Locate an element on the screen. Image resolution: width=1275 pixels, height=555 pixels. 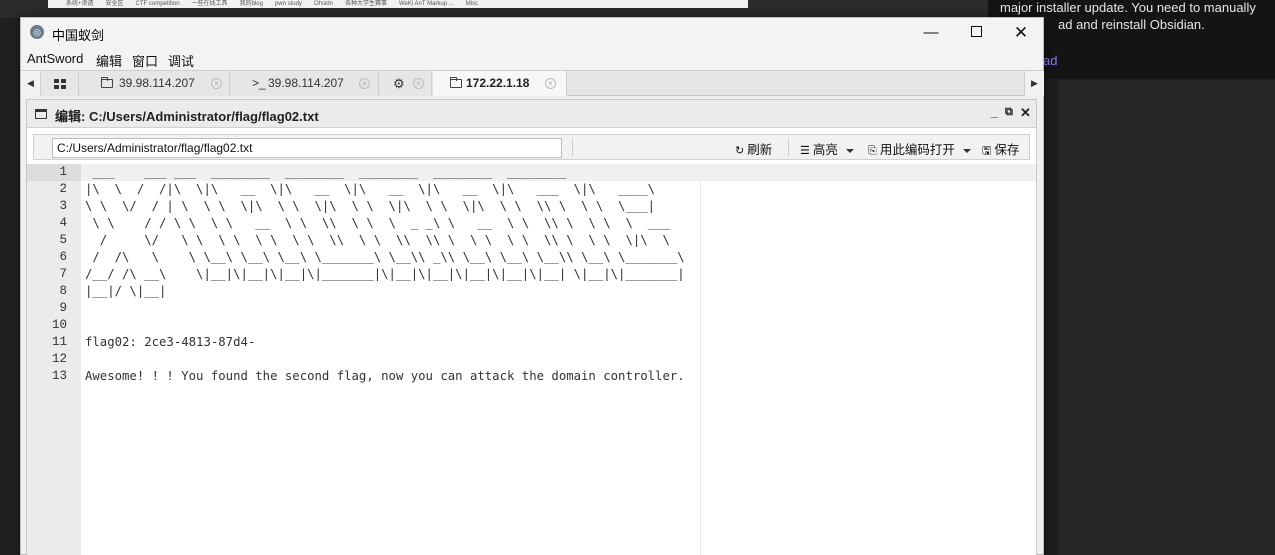
minimize-button: — is located at coordinates (931, 32).